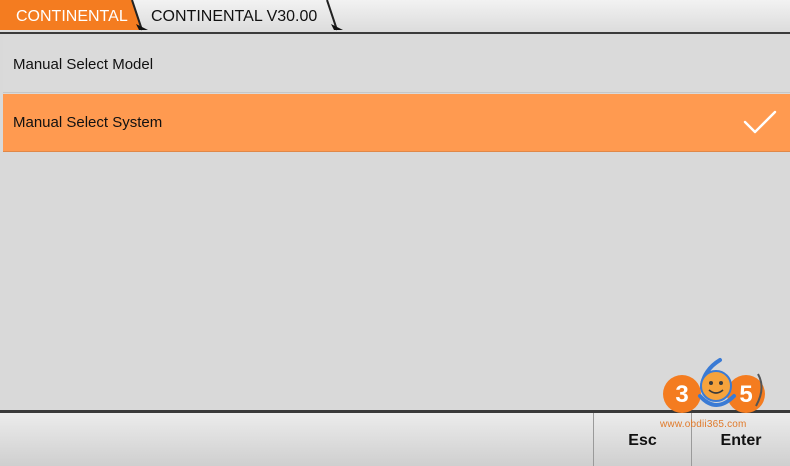 This screenshot has width=790, height=466. Describe the element at coordinates (760, 122) in the screenshot. I see `checkmark-icon` at that location.